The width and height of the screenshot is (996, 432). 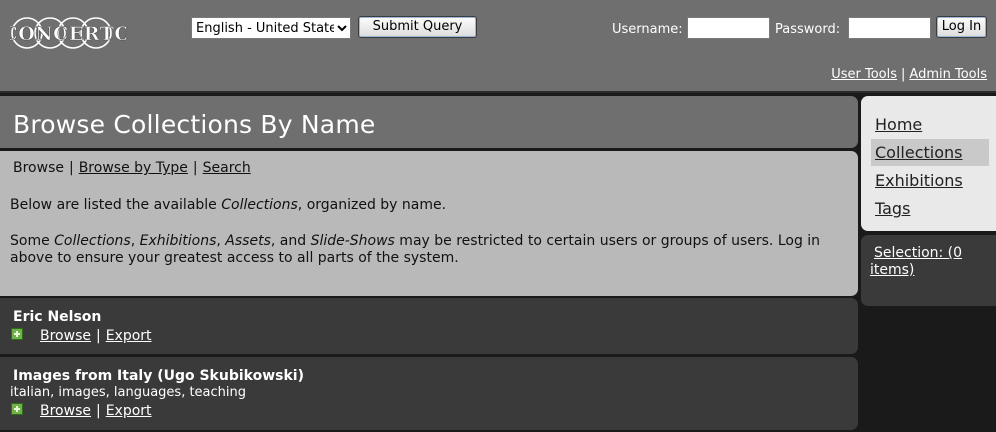 What do you see at coordinates (271, 28) in the screenshot?
I see `language-select: English - United States` at bounding box center [271, 28].